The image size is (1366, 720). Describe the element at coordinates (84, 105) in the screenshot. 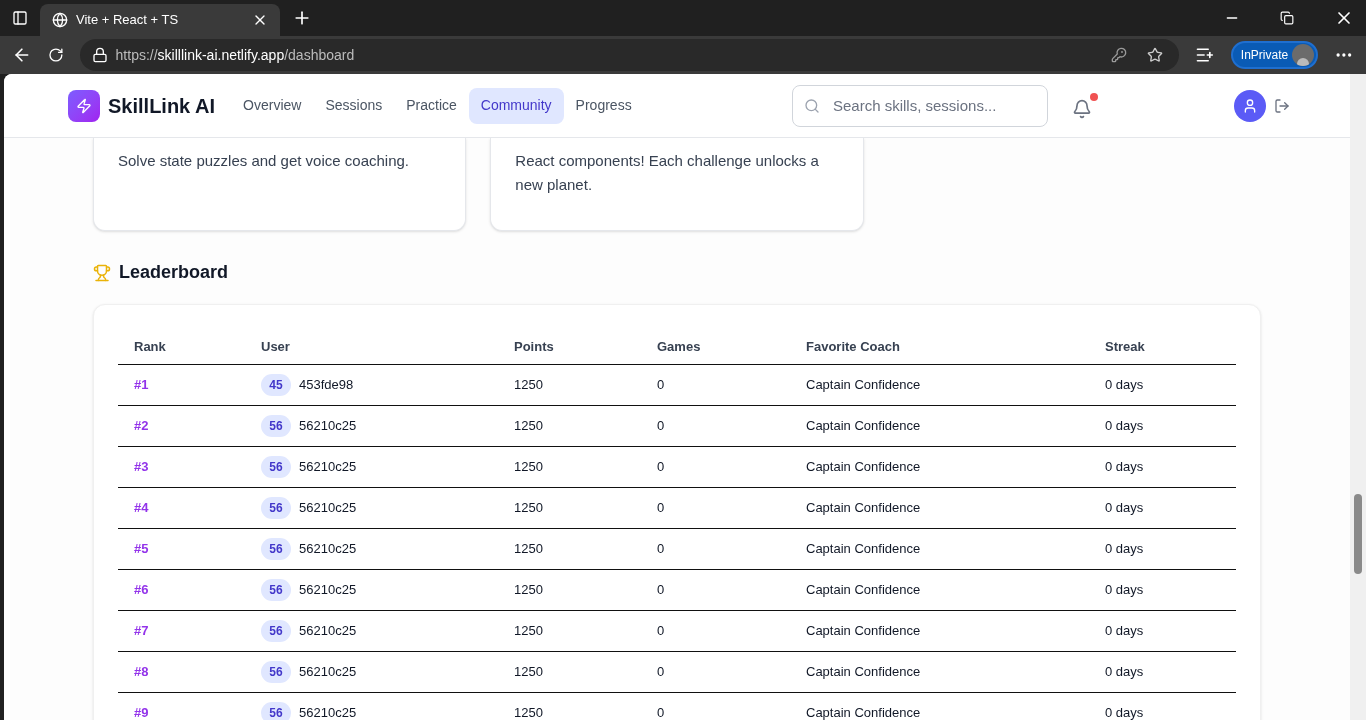

I see `logo-icon` at that location.